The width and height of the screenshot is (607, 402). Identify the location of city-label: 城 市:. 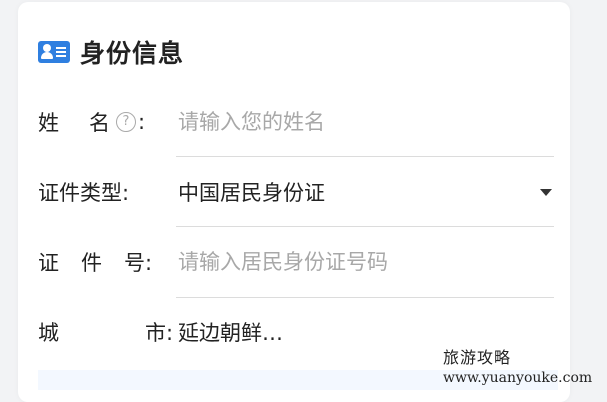
(108, 332).